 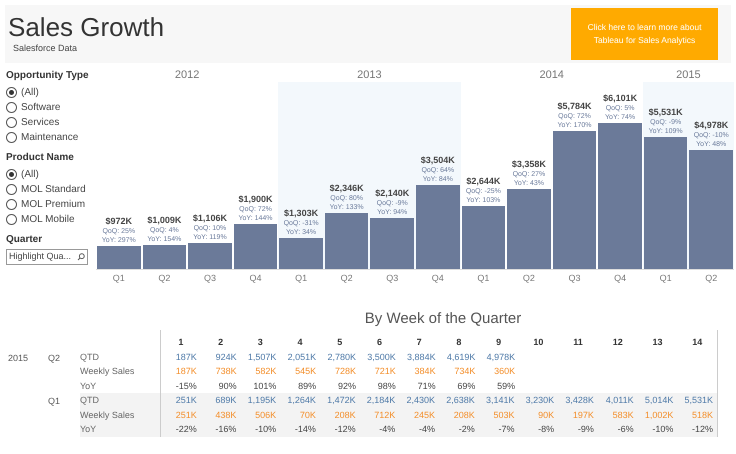 What do you see at coordinates (620, 98) in the screenshot?
I see `value-label: $6,101K` at bounding box center [620, 98].